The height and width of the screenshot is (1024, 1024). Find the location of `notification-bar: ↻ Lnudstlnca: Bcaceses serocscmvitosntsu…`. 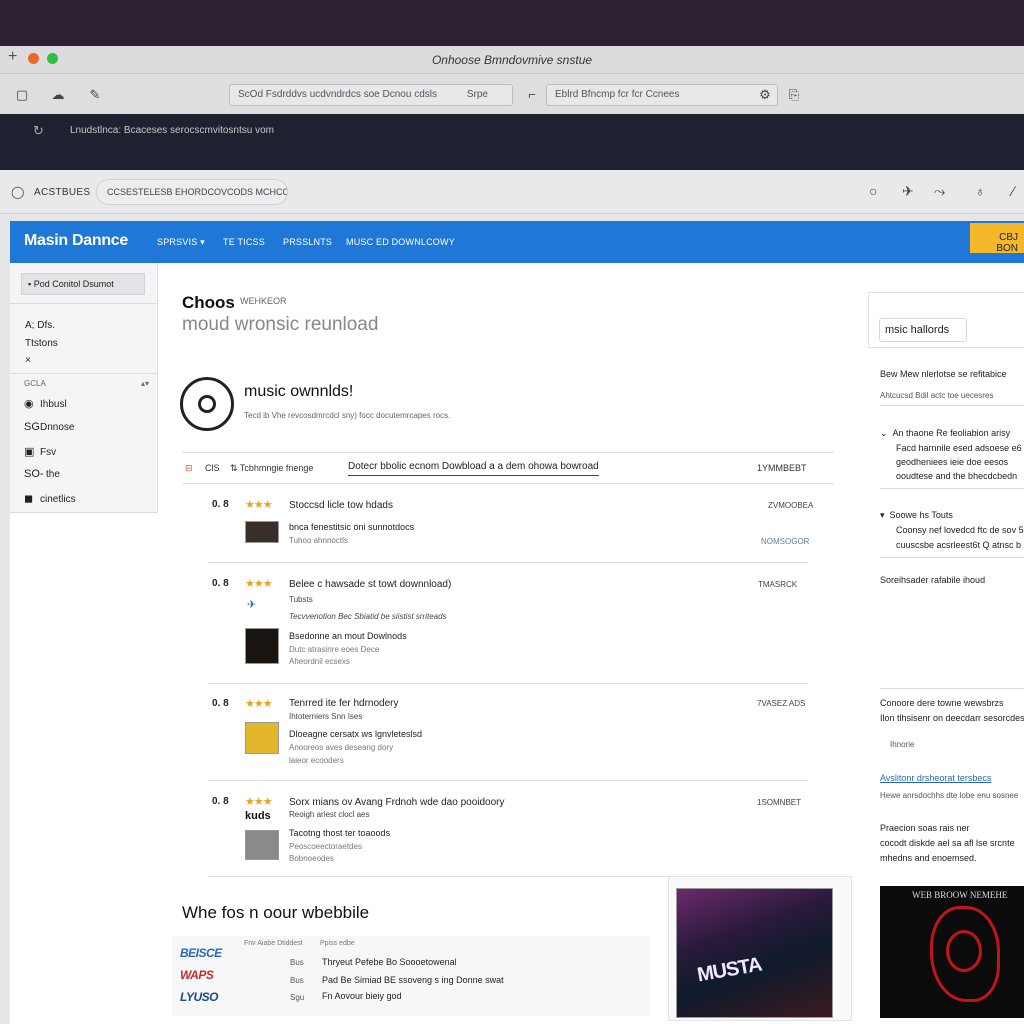

notification-bar: ↻ Lnudstlnca: Bcaceses serocscmvitosntsu… is located at coordinates (512, 142).